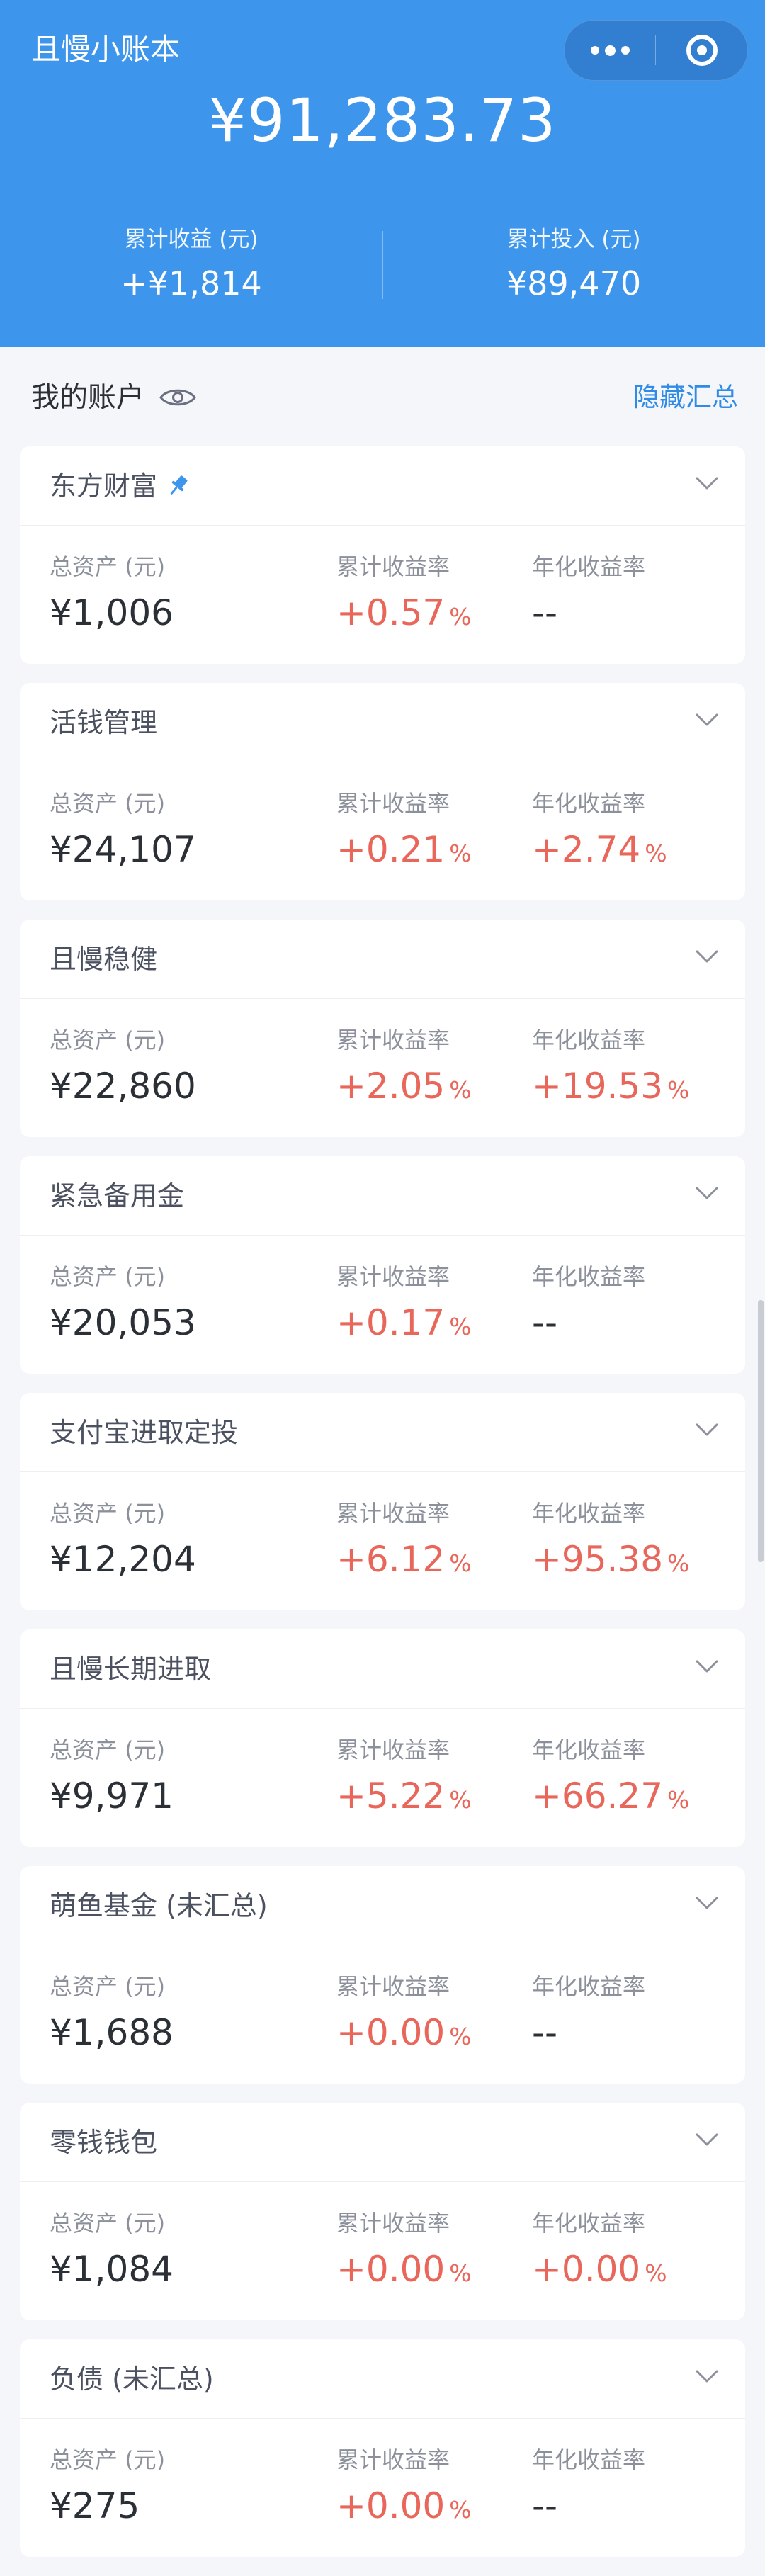 This screenshot has width=765, height=2576. I want to click on annual-rate-col: 年化收益率 +19.53%, so click(611, 1069).